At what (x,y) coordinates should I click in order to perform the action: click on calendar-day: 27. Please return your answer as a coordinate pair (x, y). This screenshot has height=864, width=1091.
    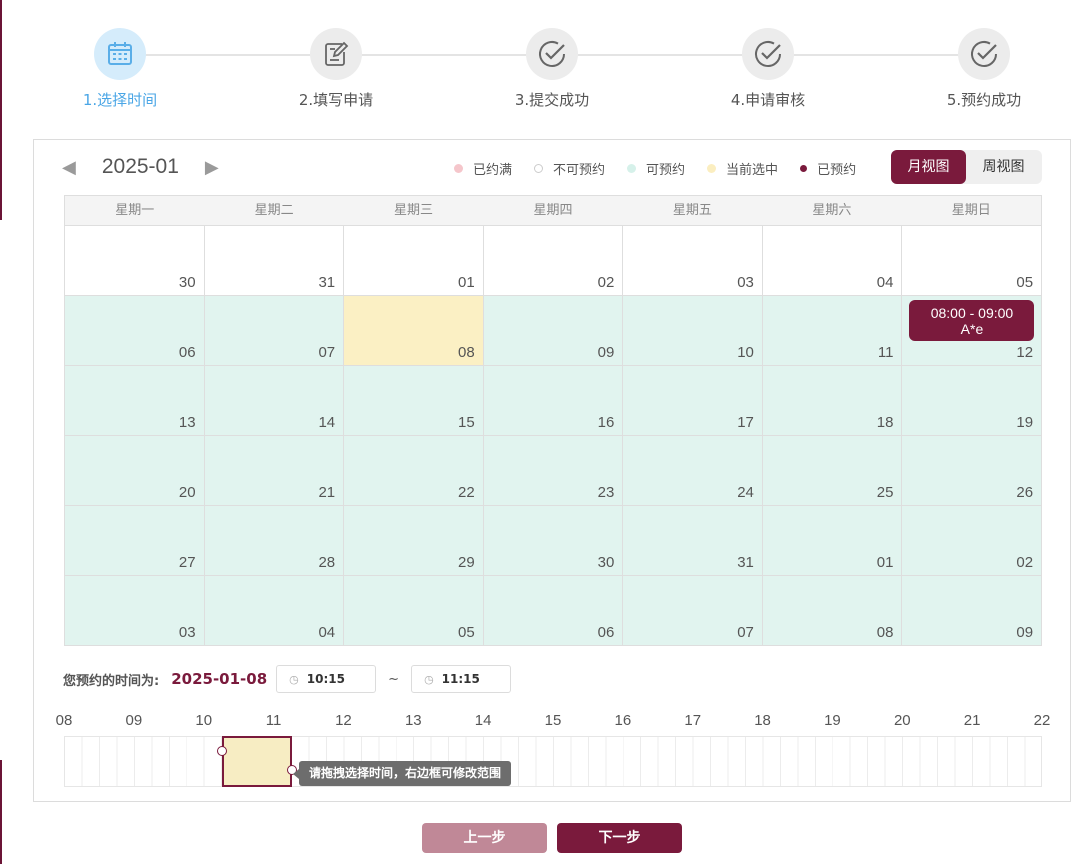
    Looking at the image, I should click on (135, 541).